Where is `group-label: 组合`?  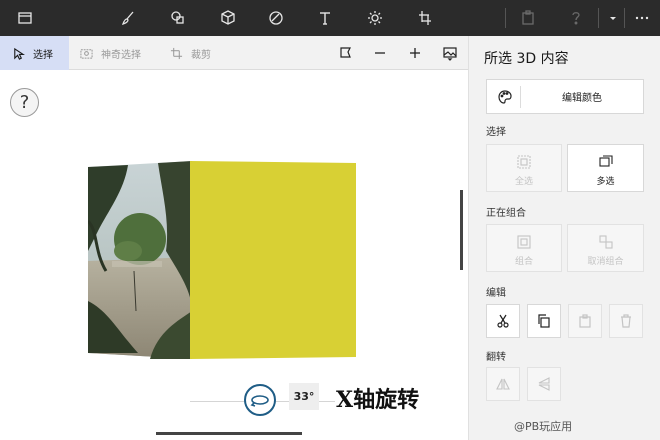
group-label: 组合 is located at coordinates (523, 262).